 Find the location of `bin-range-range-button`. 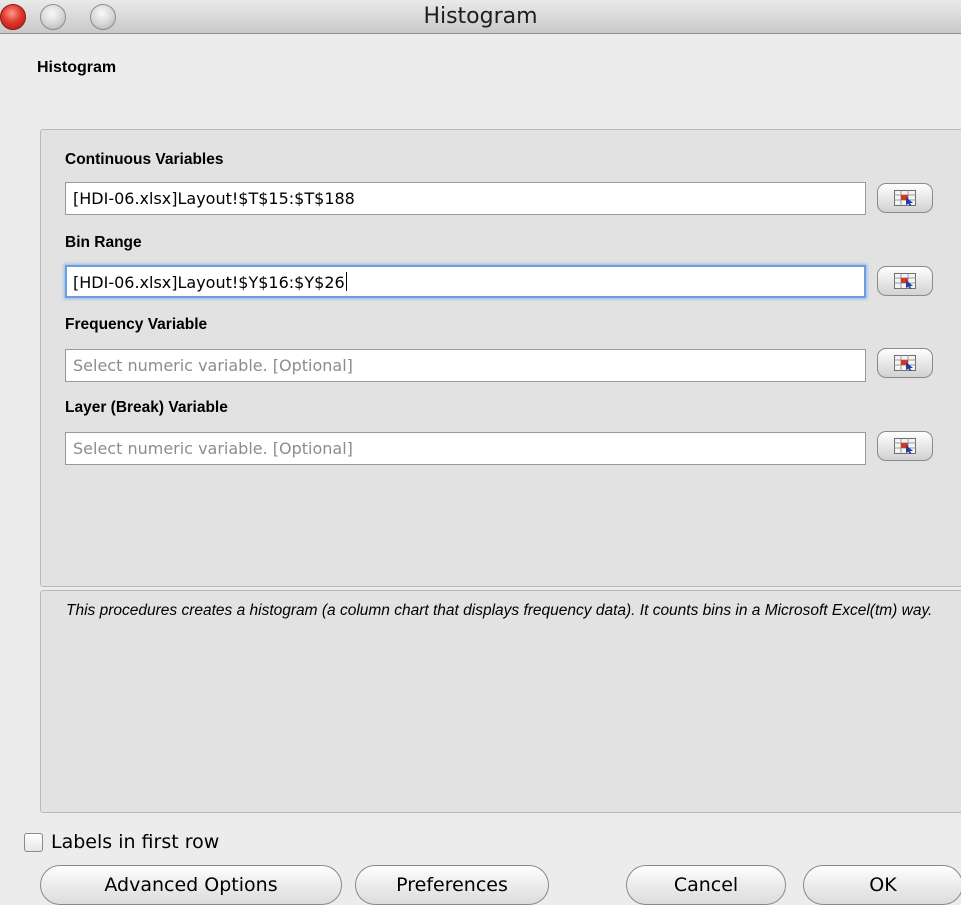

bin-range-range-button is located at coordinates (905, 281).